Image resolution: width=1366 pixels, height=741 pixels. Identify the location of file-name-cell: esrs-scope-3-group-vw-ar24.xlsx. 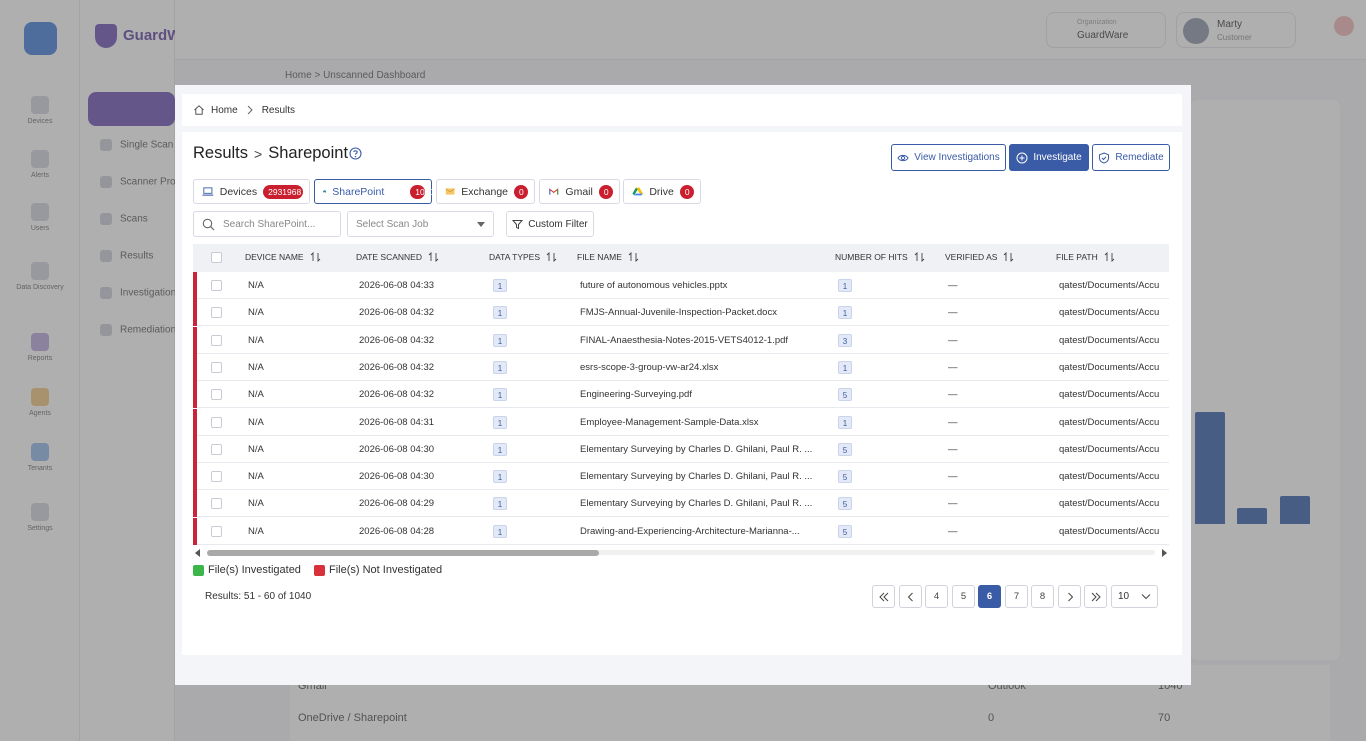
(649, 367).